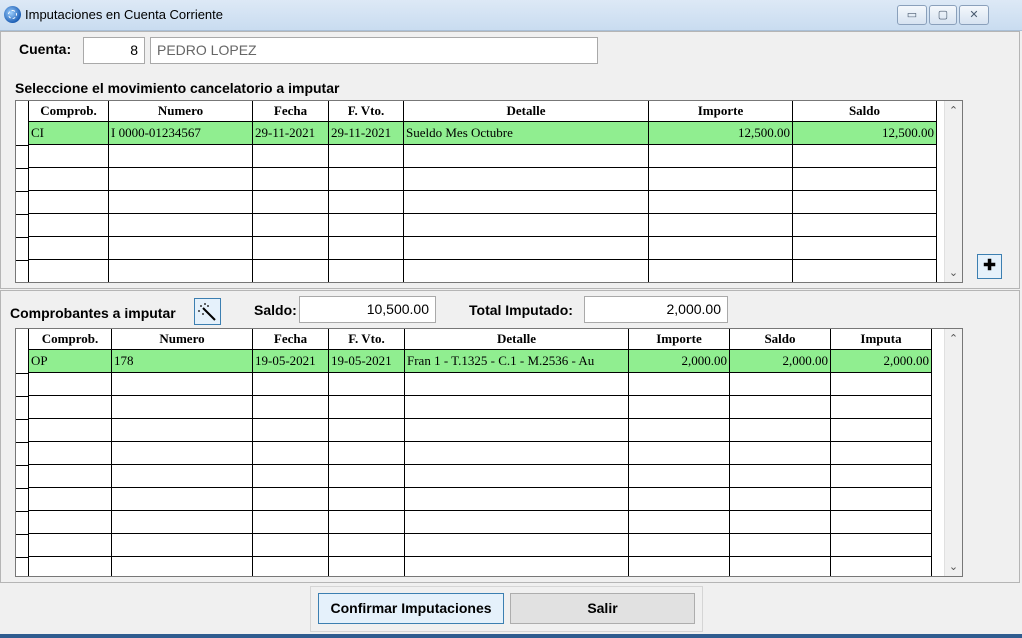  Describe the element at coordinates (656, 309) in the screenshot. I see `total-imputed-field: 2,000.00` at that location.